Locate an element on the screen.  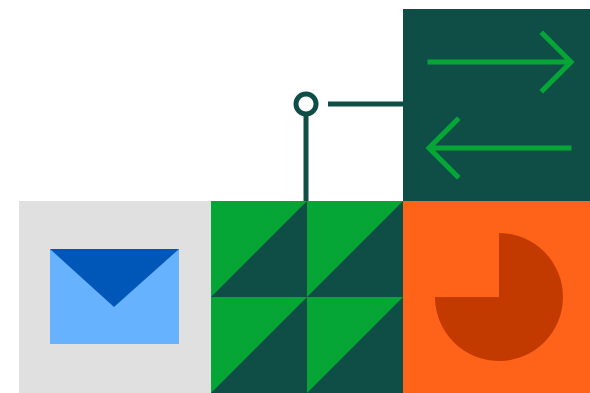
triangle-top-right is located at coordinates (355, 249).